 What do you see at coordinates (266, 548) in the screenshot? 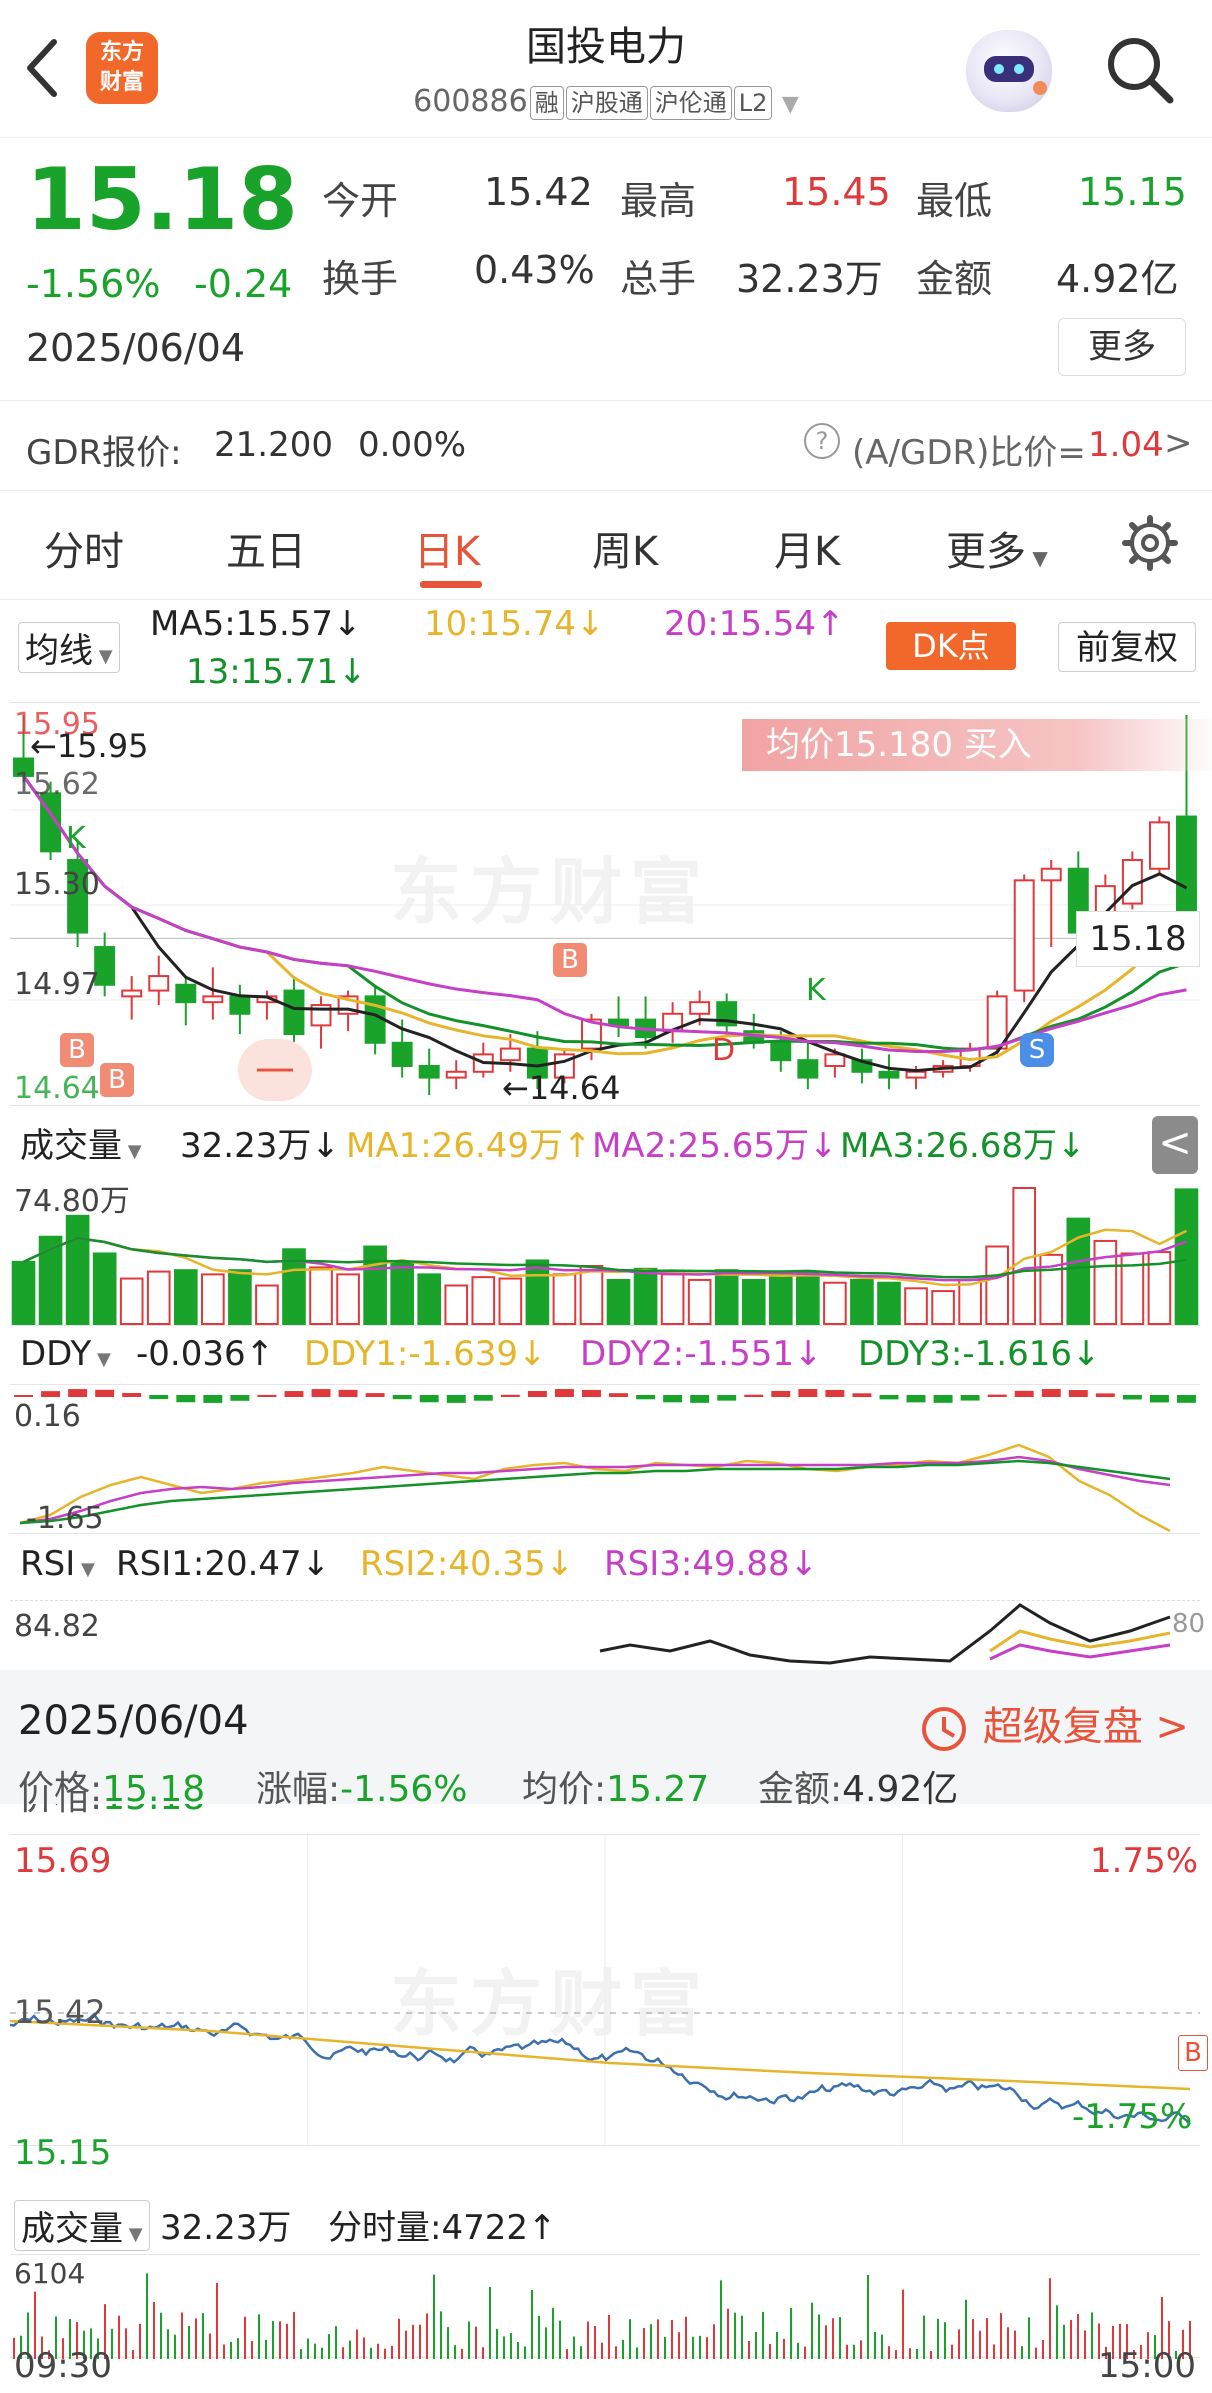
I see `tab-five-day: 五日` at bounding box center [266, 548].